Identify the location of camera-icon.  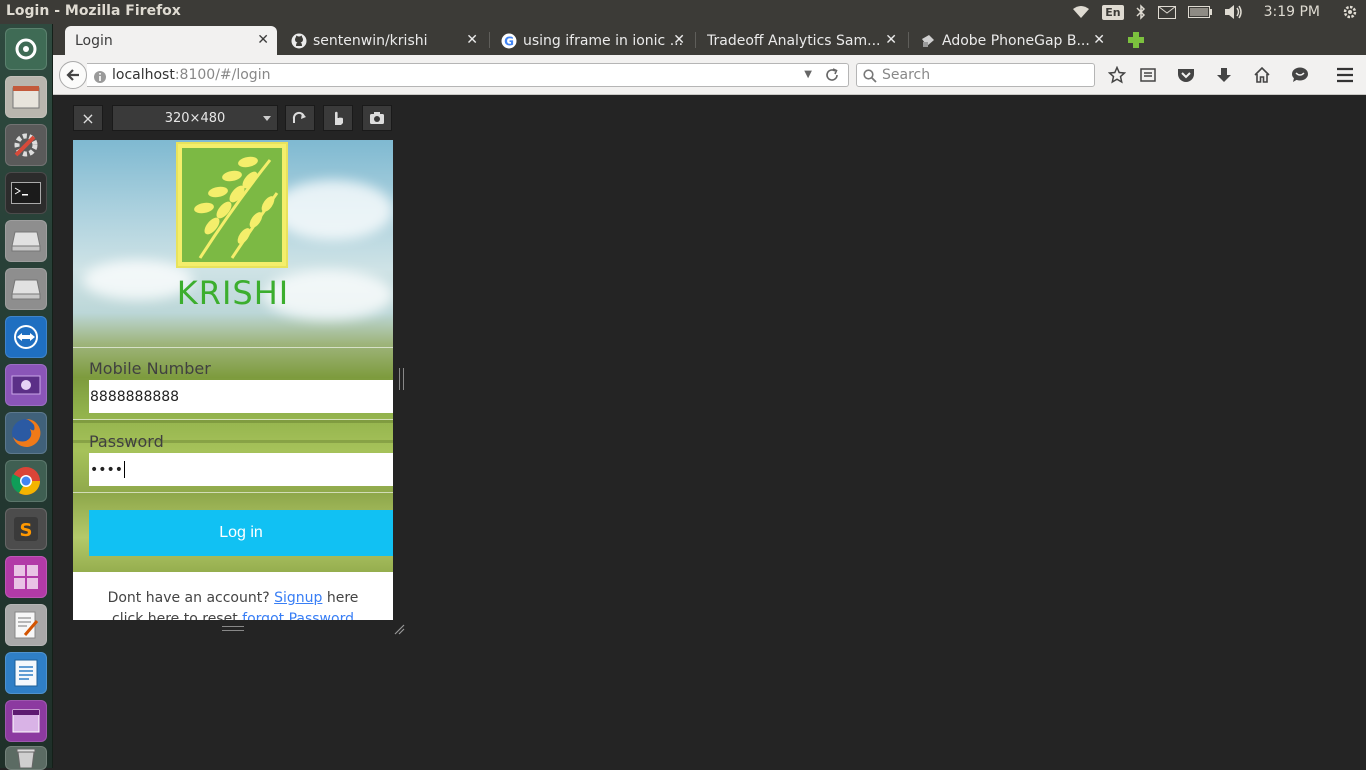
(377, 118).